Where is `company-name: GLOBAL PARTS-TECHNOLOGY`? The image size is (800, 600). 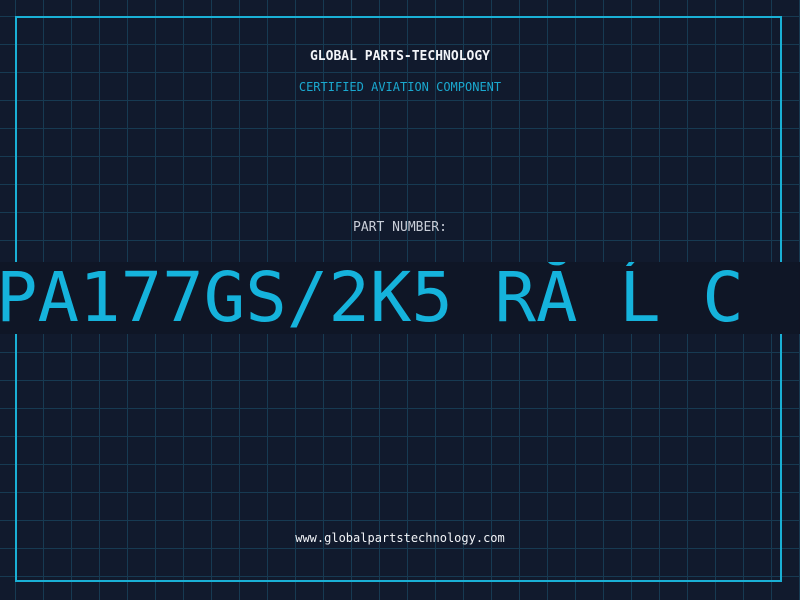 company-name: GLOBAL PARTS-TECHNOLOGY is located at coordinates (399, 56).